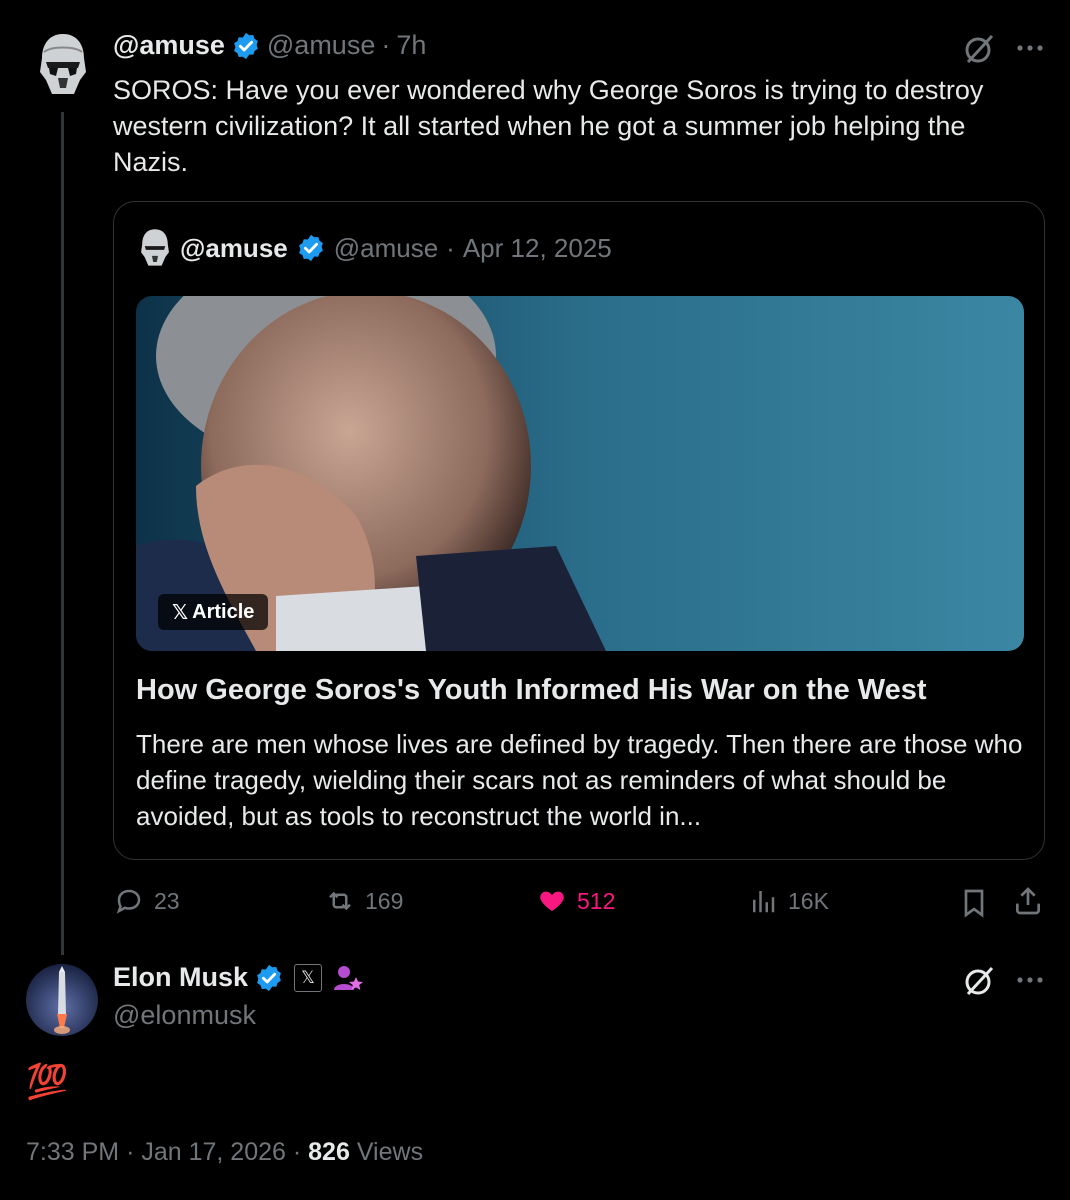  I want to click on bookmark-button, so click(974, 905).